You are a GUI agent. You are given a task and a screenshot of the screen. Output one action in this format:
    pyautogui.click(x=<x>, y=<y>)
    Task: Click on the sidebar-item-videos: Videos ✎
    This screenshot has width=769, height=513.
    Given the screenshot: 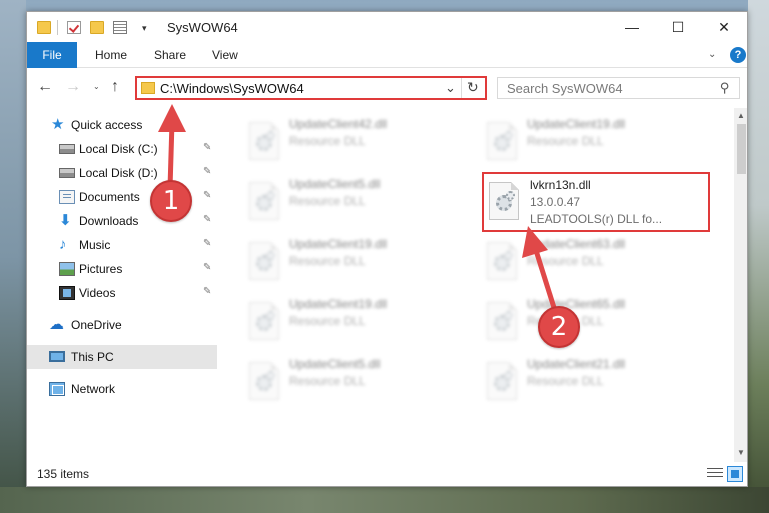 What is the action you would take?
    pyautogui.click(x=122, y=293)
    